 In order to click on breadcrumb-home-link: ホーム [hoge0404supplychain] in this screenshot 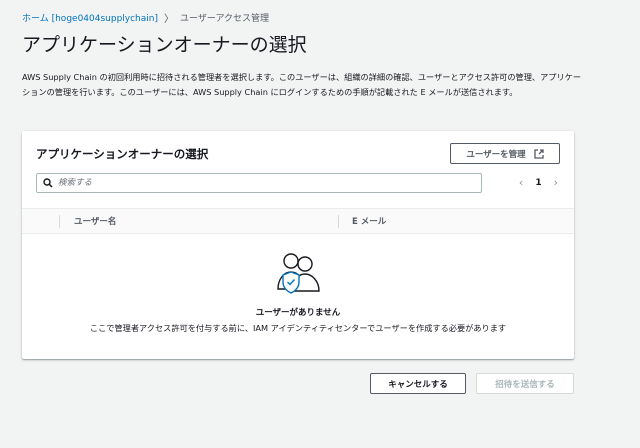, I will do `click(90, 17)`.